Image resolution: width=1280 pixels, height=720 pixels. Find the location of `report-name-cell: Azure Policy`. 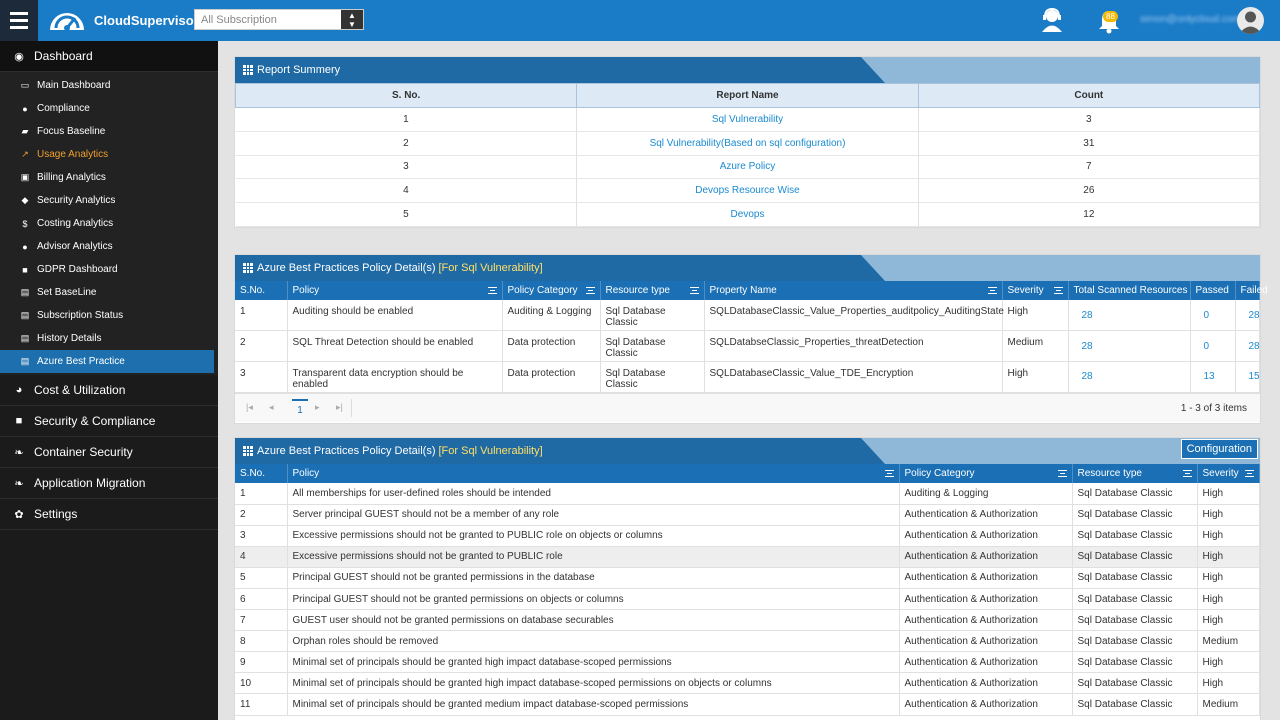

report-name-cell: Azure Policy is located at coordinates (747, 167).